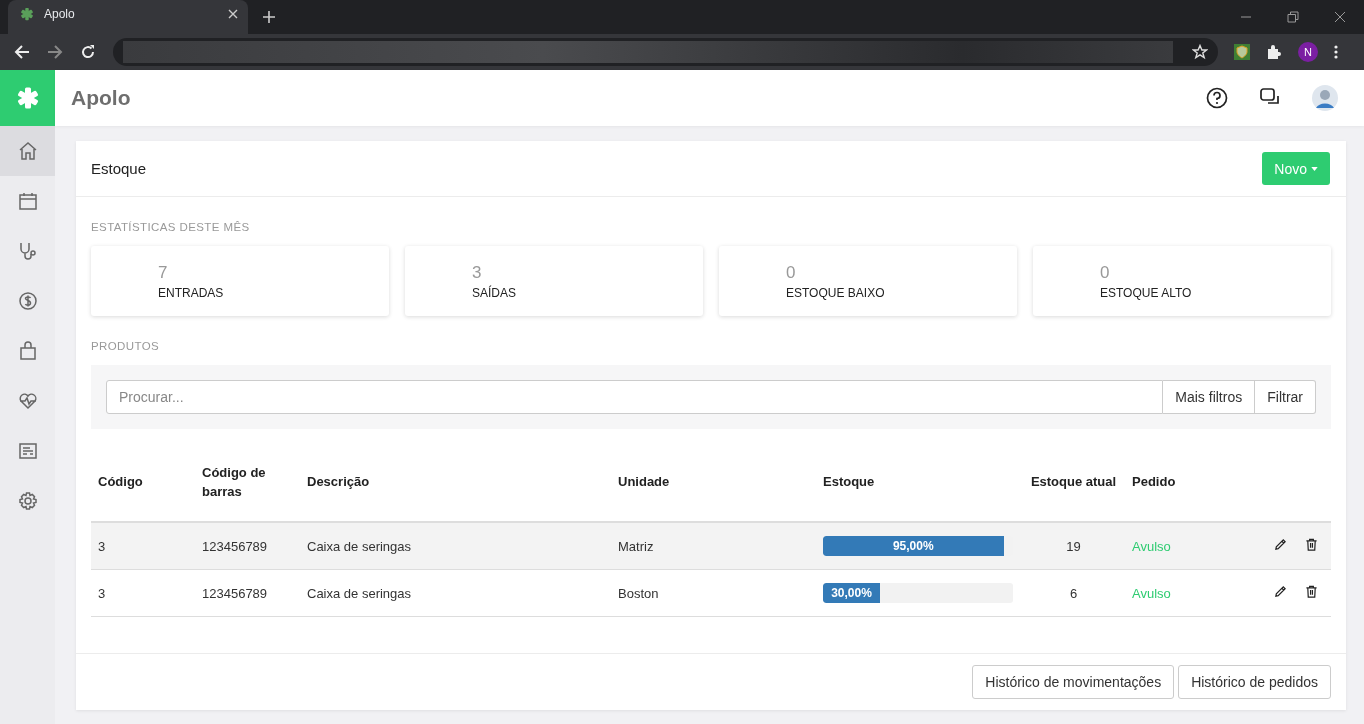 The width and height of the screenshot is (1364, 724). I want to click on kebab-menu-icon, so click(1336, 52).